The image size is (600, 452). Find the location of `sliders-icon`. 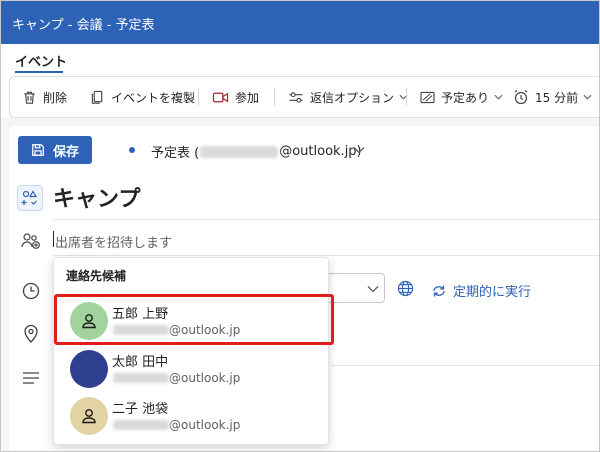

sliders-icon is located at coordinates (296, 97).